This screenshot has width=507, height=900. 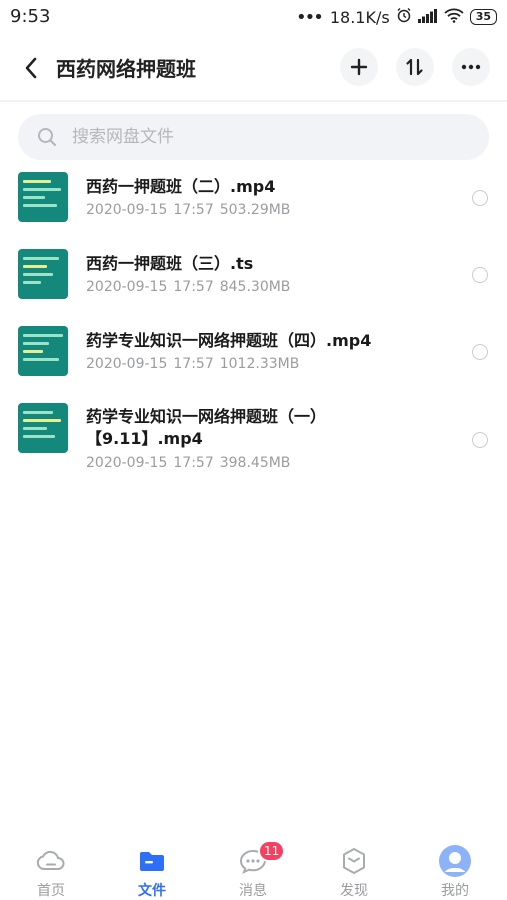 I want to click on ellipsis-icon, so click(x=471, y=67).